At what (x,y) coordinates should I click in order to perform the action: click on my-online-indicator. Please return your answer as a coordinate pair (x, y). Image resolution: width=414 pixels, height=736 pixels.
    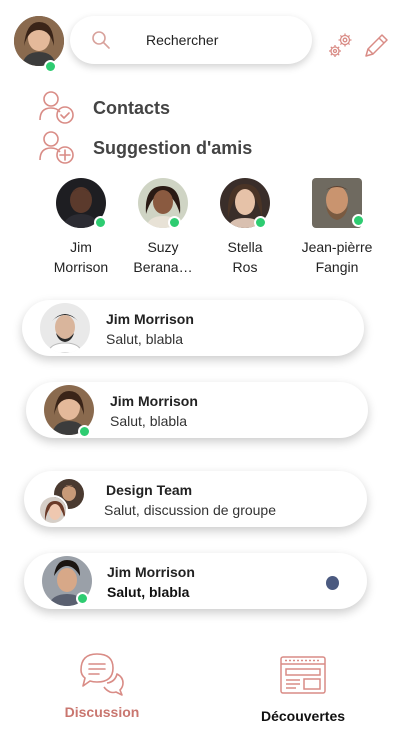
    Looking at the image, I should click on (50, 66).